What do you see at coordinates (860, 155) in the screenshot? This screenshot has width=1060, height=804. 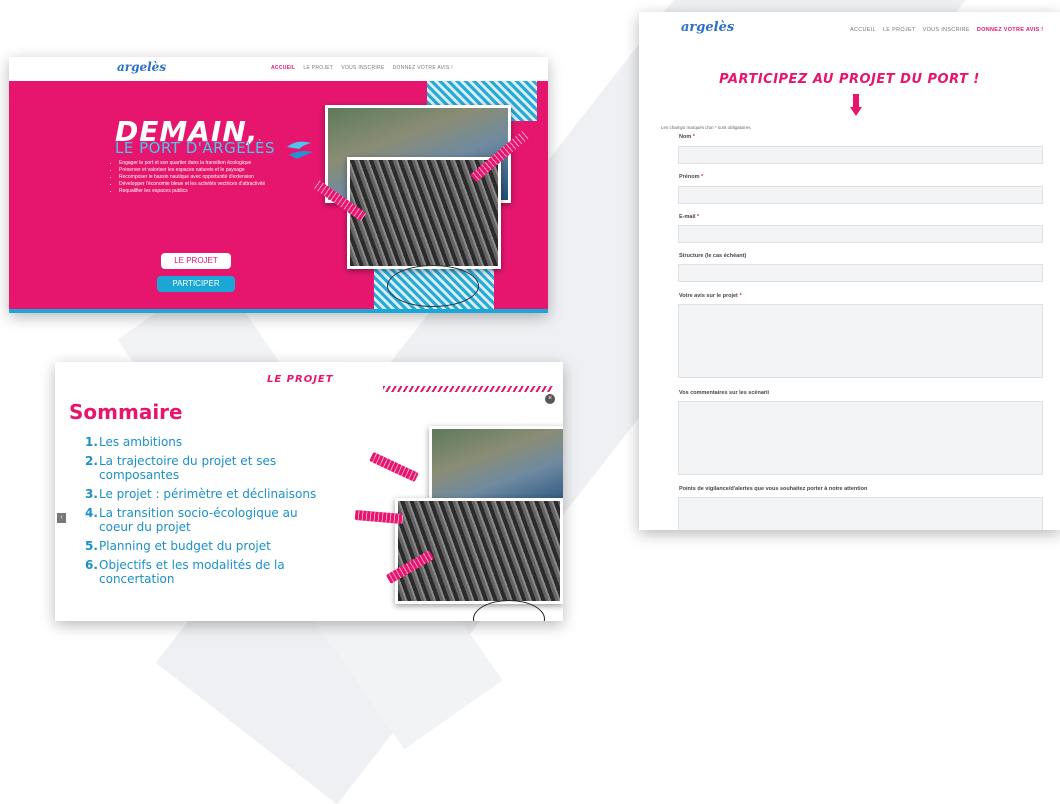 I see `nom-field` at bounding box center [860, 155].